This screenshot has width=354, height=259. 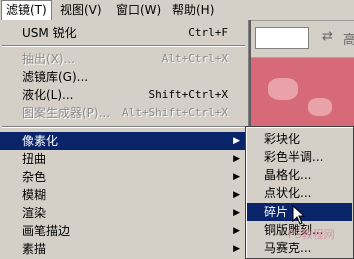 What do you see at coordinates (282, 38) in the screenshot?
I see `toolbar-input` at bounding box center [282, 38].